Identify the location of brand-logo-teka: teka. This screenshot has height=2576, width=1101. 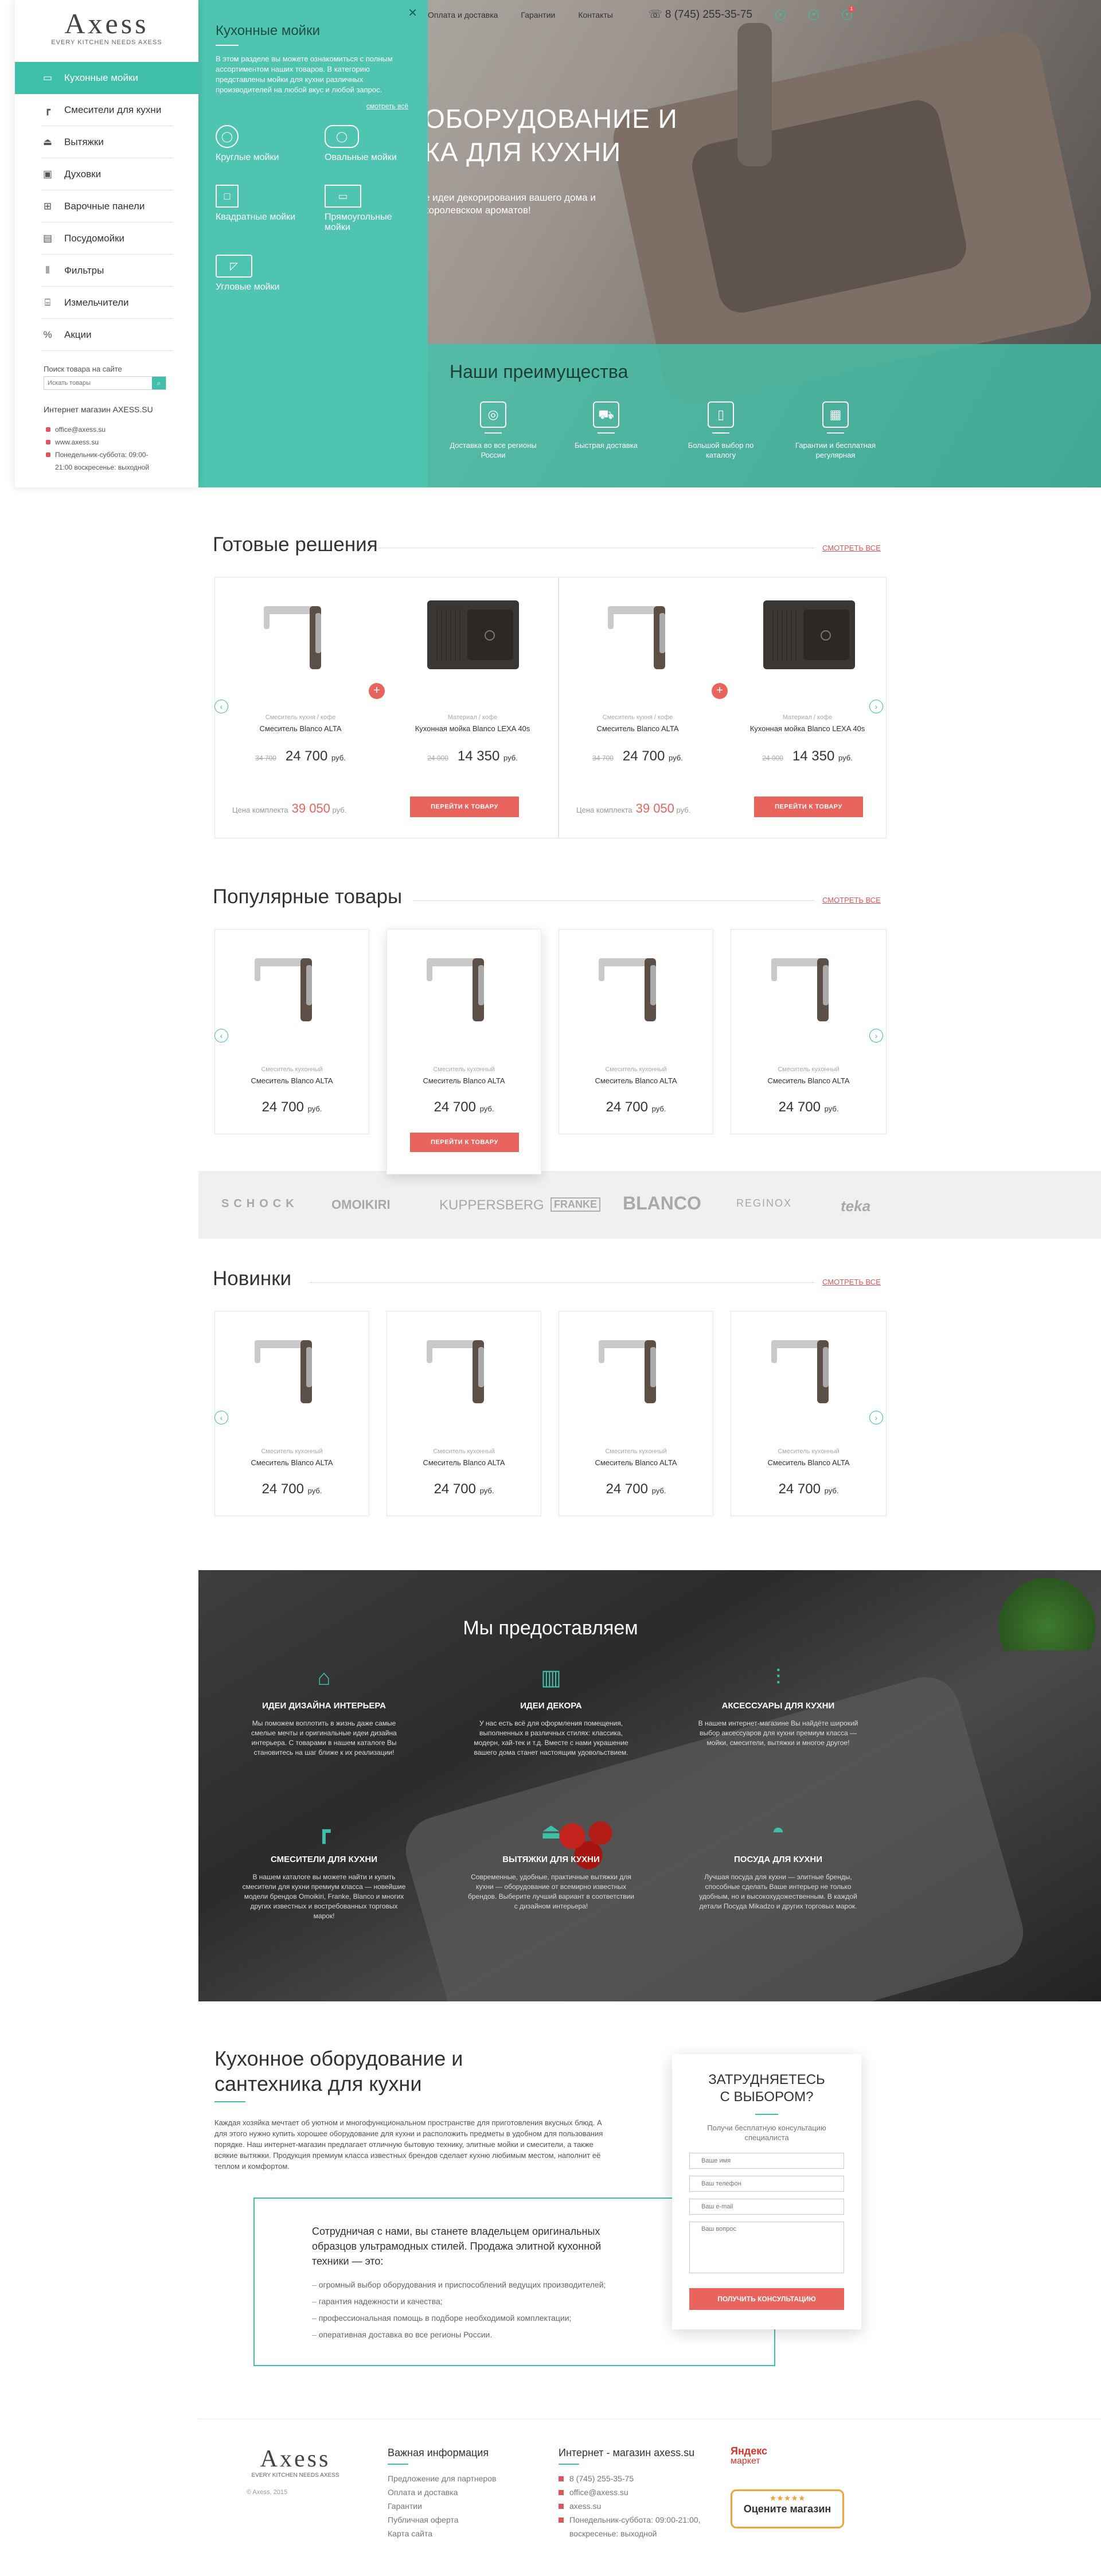
(856, 1206).